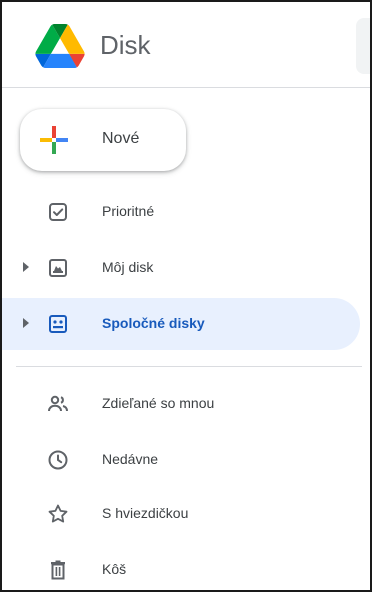 This screenshot has width=372, height=592. What do you see at coordinates (128, 211) in the screenshot?
I see `sidebar-item-label: Prioritné` at bounding box center [128, 211].